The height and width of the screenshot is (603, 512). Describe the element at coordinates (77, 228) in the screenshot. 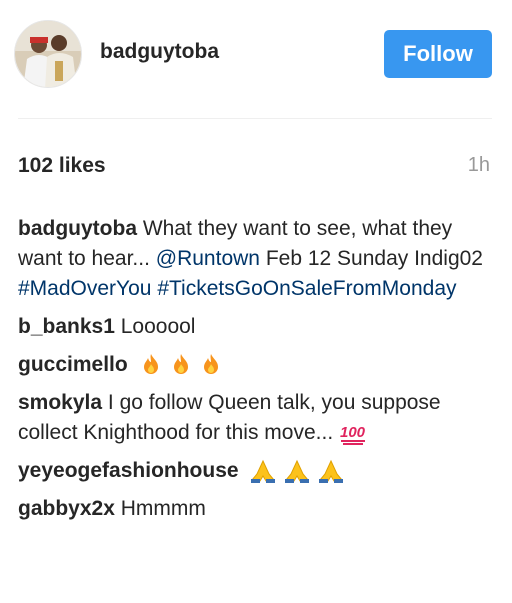

I see `caption-username: badguytoba` at that location.